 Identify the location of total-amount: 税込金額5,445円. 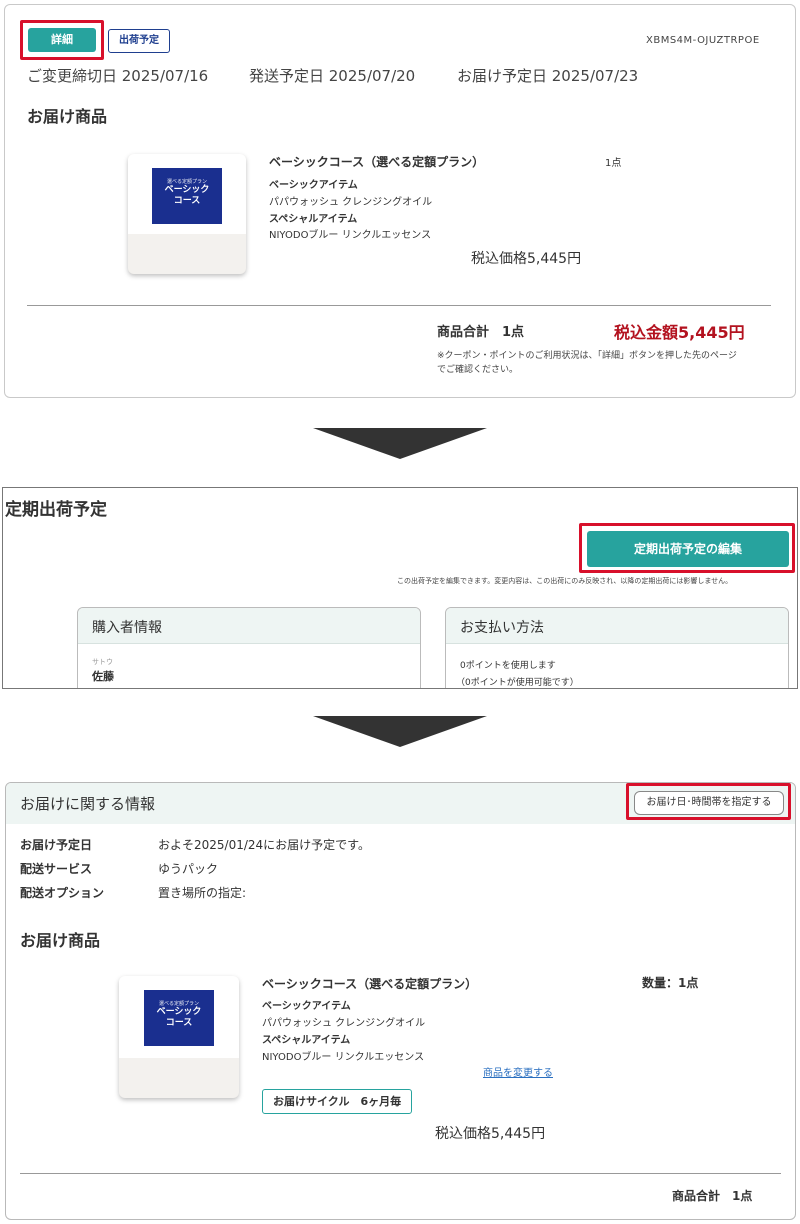
(679, 332).